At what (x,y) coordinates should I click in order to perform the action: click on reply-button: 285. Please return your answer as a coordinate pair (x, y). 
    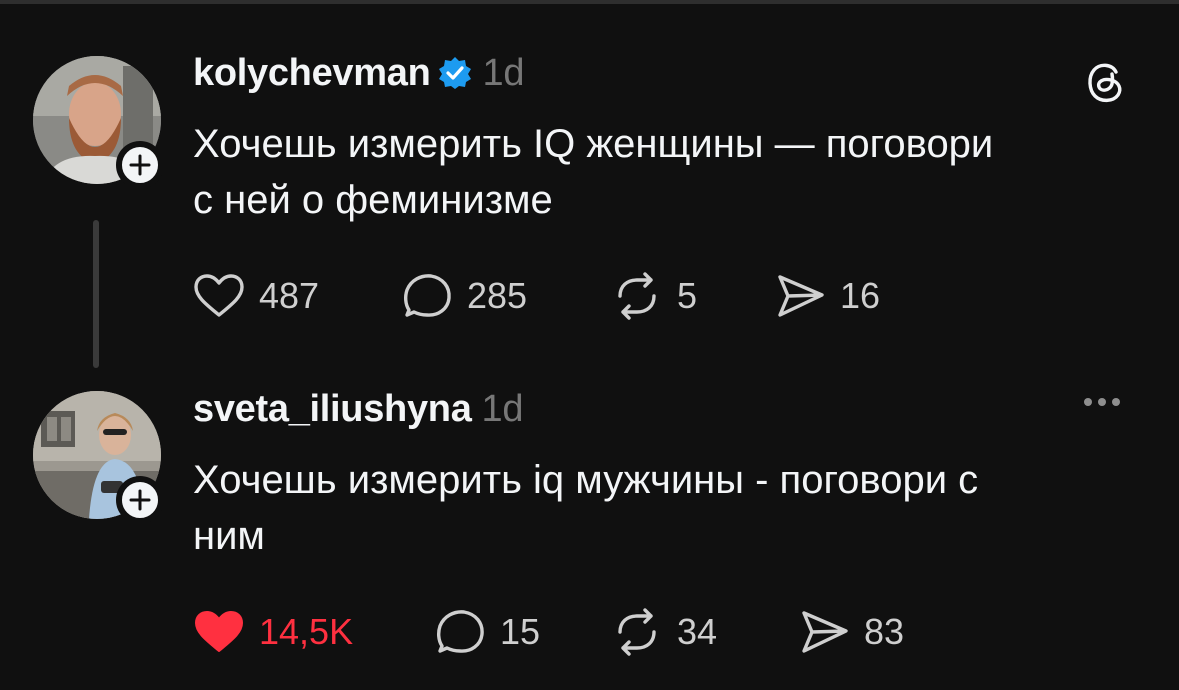
    Looking at the image, I should click on (465, 296).